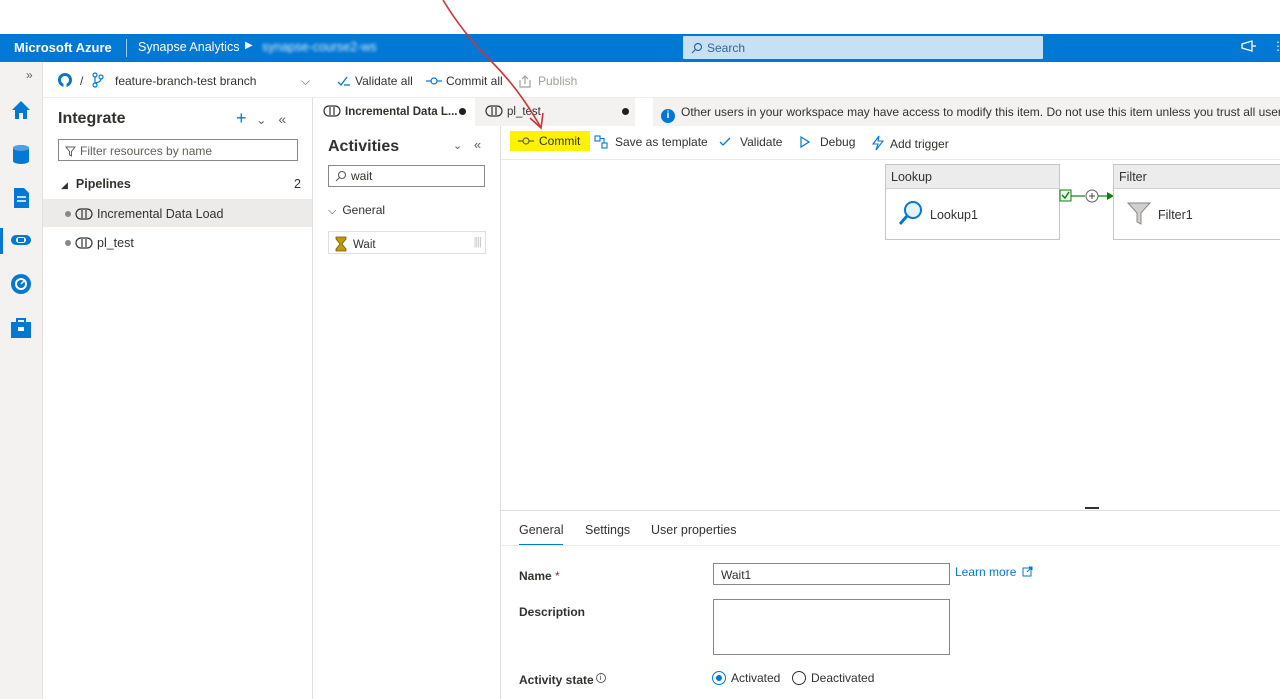 The width and height of the screenshot is (1280, 699). Describe the element at coordinates (1197, 177) in the screenshot. I see `node-type: Filter` at that location.